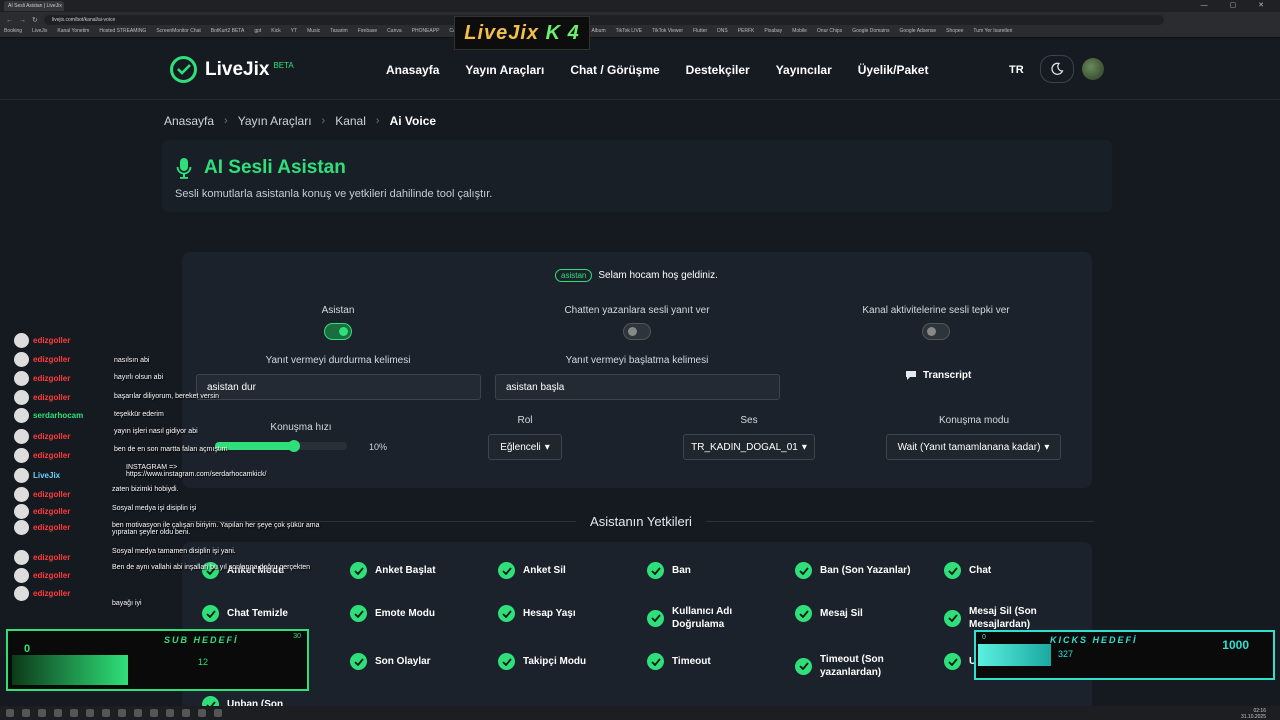 This screenshot has width=1280, height=720. What do you see at coordinates (1006, 618) in the screenshot?
I see `permission-item: Mesaj Sil (Son Mesajlardan)` at bounding box center [1006, 618].